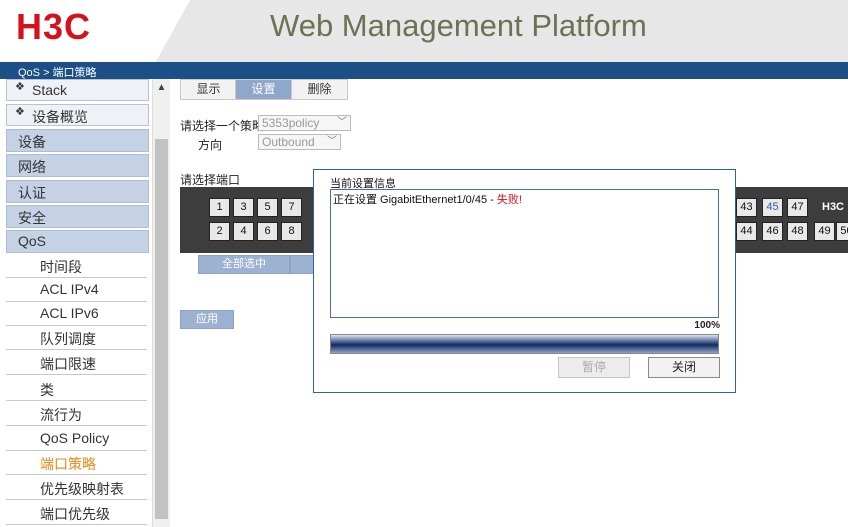 This screenshot has height=527, width=848. What do you see at coordinates (424, 70) in the screenshot?
I see `breadcrumb-bar: QoS > 端口策略` at bounding box center [424, 70].